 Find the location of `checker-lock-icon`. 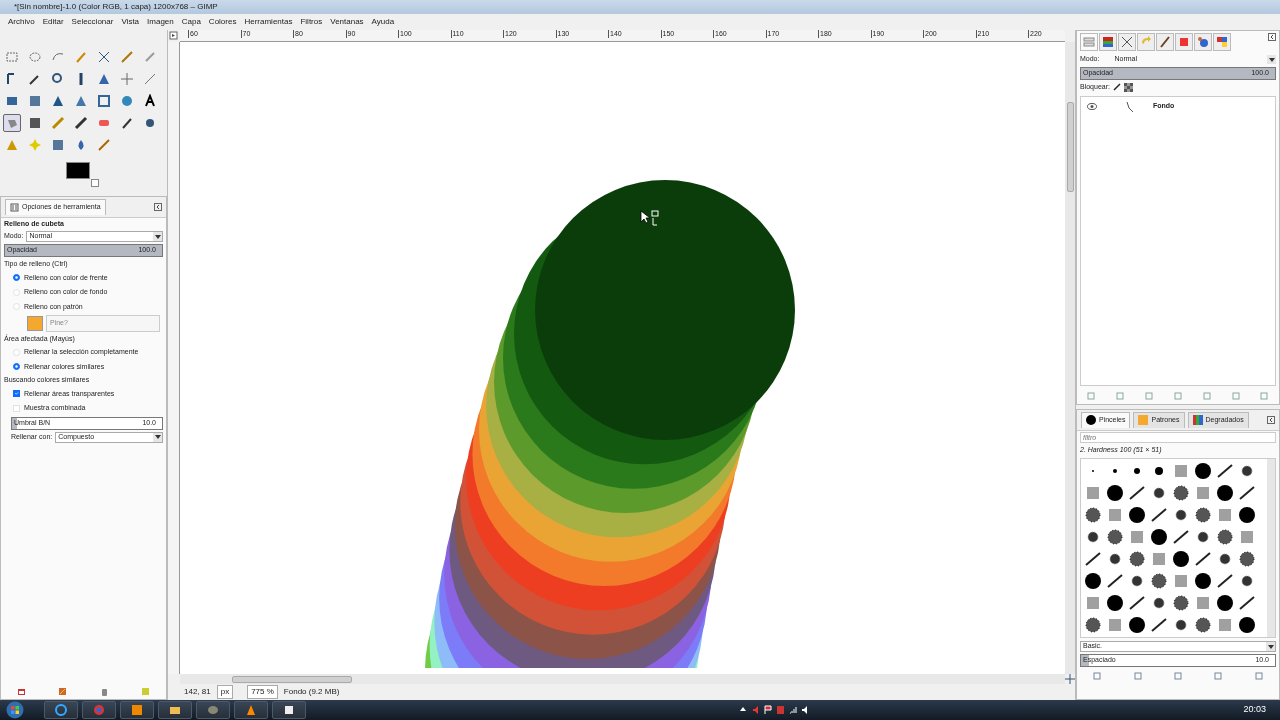

checker-lock-icon is located at coordinates (1128, 87).